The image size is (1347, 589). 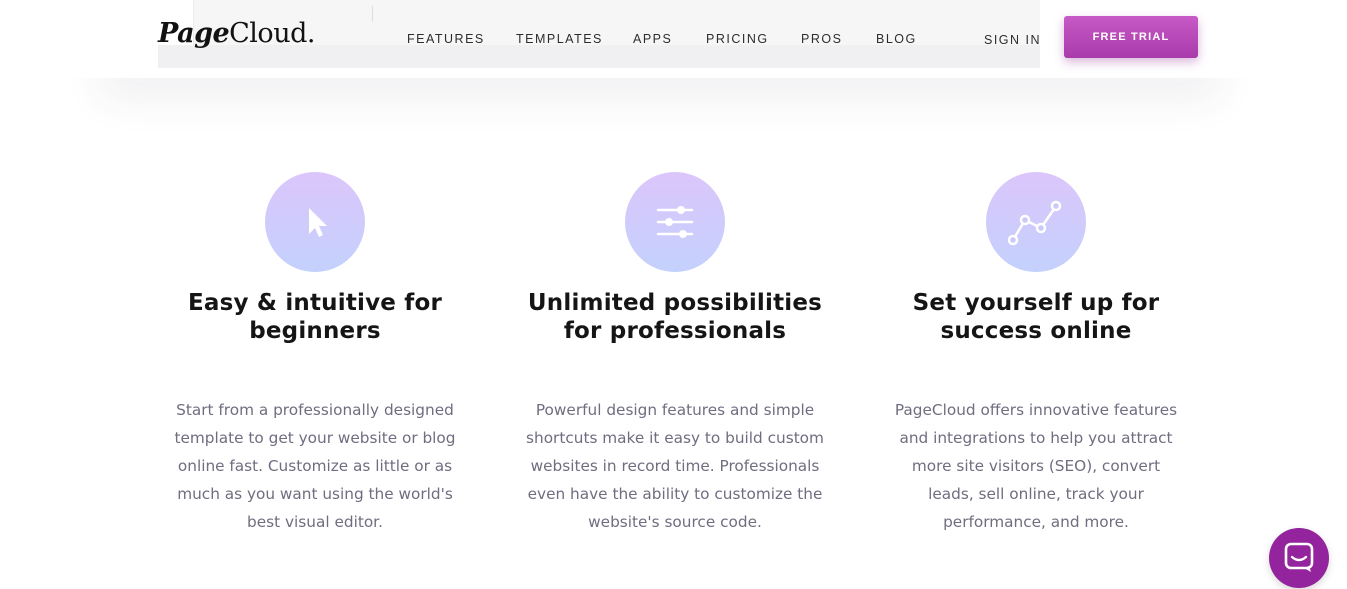 I want to click on preview-divider, so click(x=372, y=14).